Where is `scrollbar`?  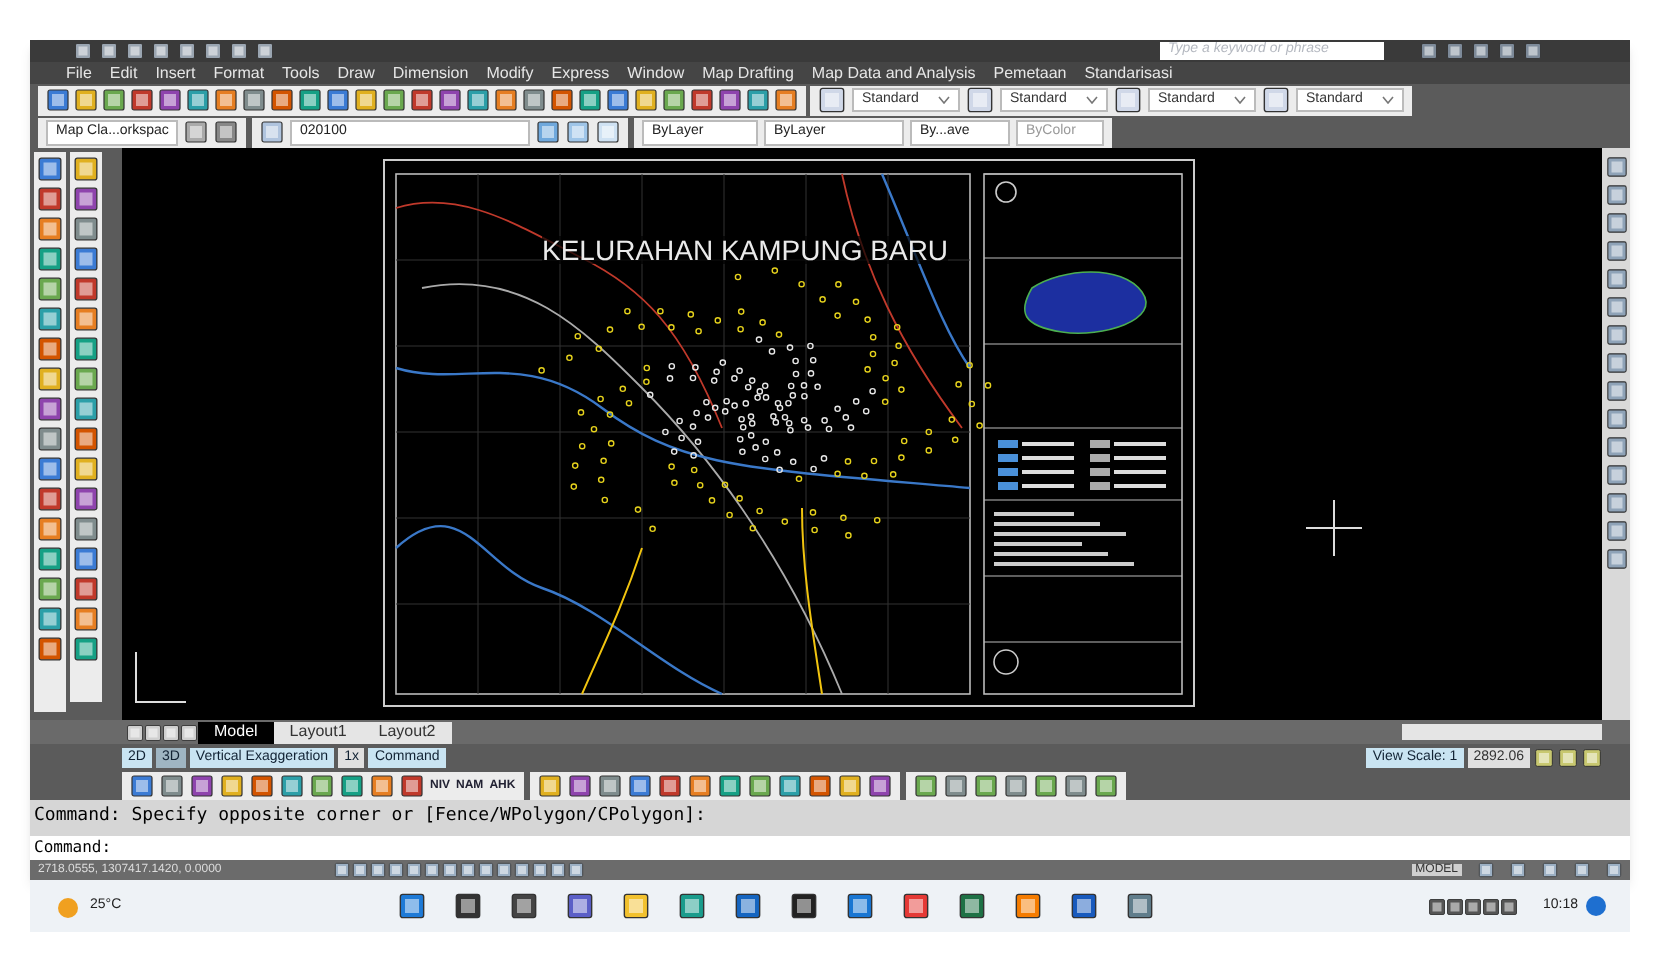 scrollbar is located at coordinates (1502, 732).